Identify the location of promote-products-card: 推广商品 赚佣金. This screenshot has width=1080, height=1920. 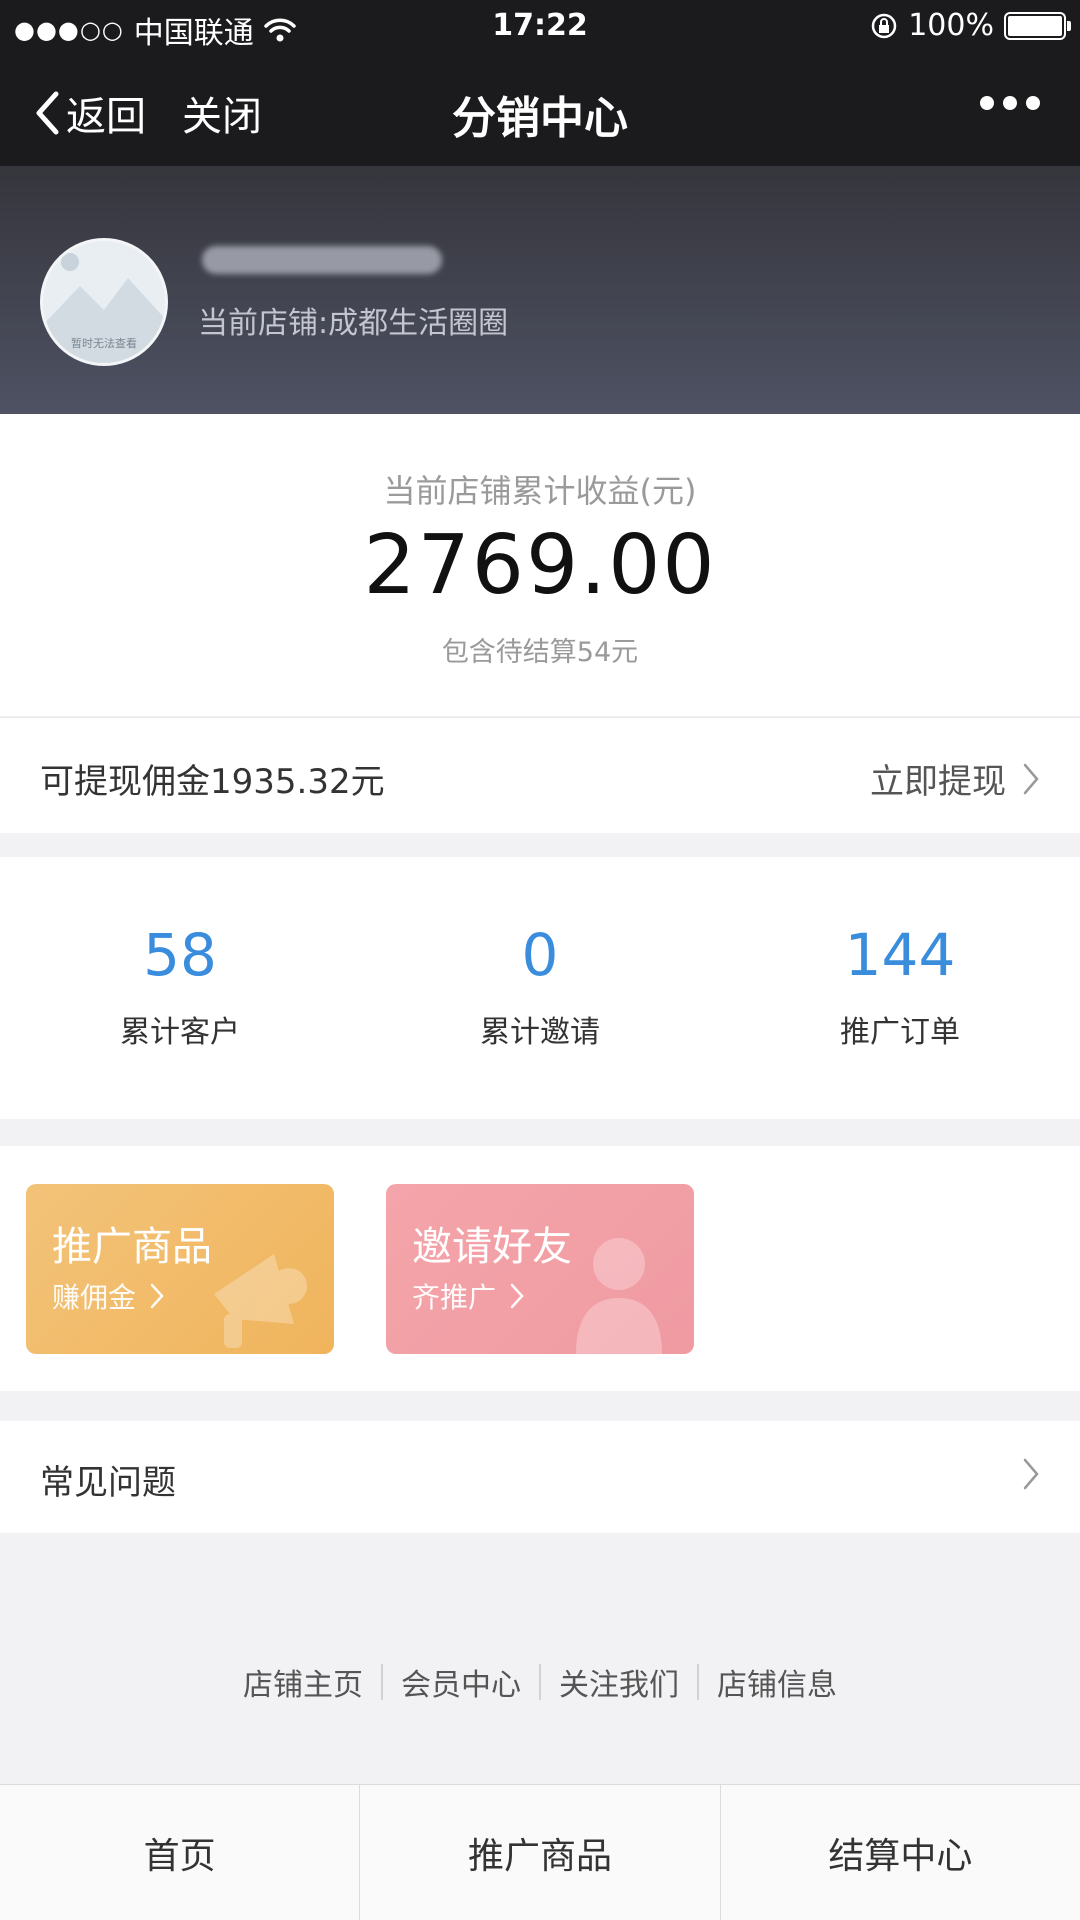
(180, 1269).